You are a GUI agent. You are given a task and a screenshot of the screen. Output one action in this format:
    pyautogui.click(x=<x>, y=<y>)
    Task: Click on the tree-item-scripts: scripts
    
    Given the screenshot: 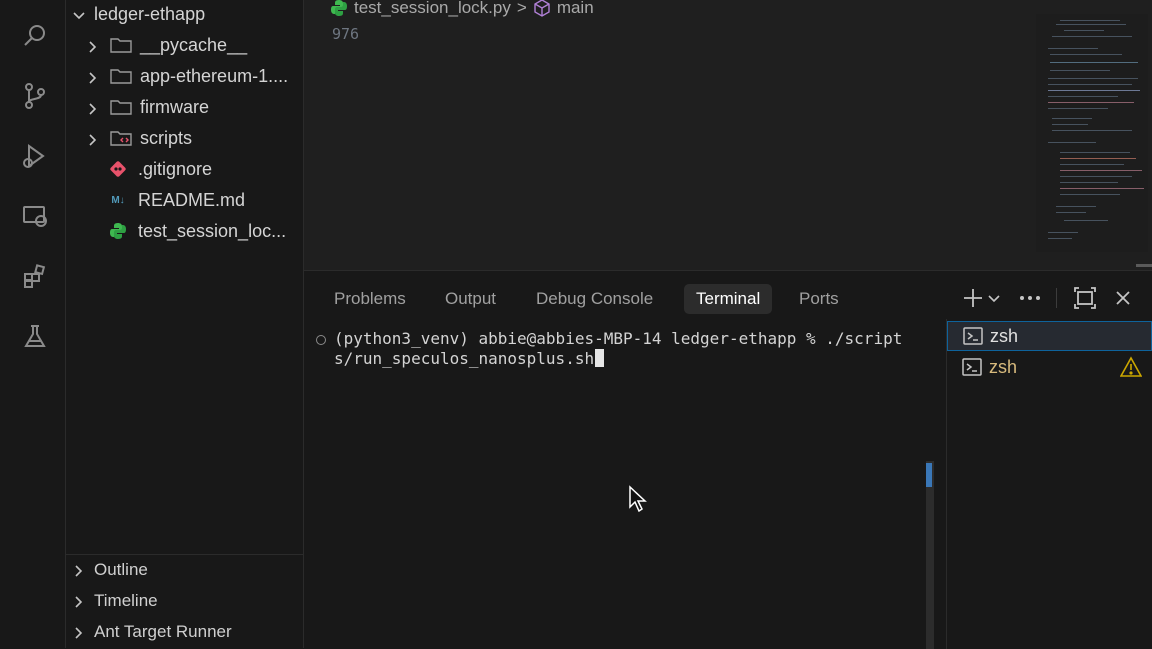 What is the action you would take?
    pyautogui.click(x=185, y=138)
    